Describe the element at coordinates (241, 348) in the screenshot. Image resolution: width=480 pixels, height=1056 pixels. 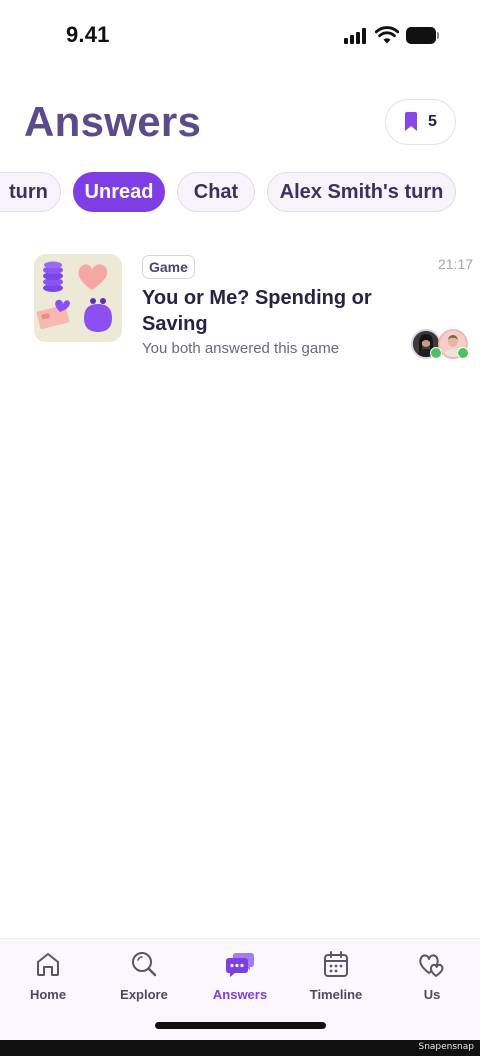
I see `item-subtitle: You both answered this game` at that location.